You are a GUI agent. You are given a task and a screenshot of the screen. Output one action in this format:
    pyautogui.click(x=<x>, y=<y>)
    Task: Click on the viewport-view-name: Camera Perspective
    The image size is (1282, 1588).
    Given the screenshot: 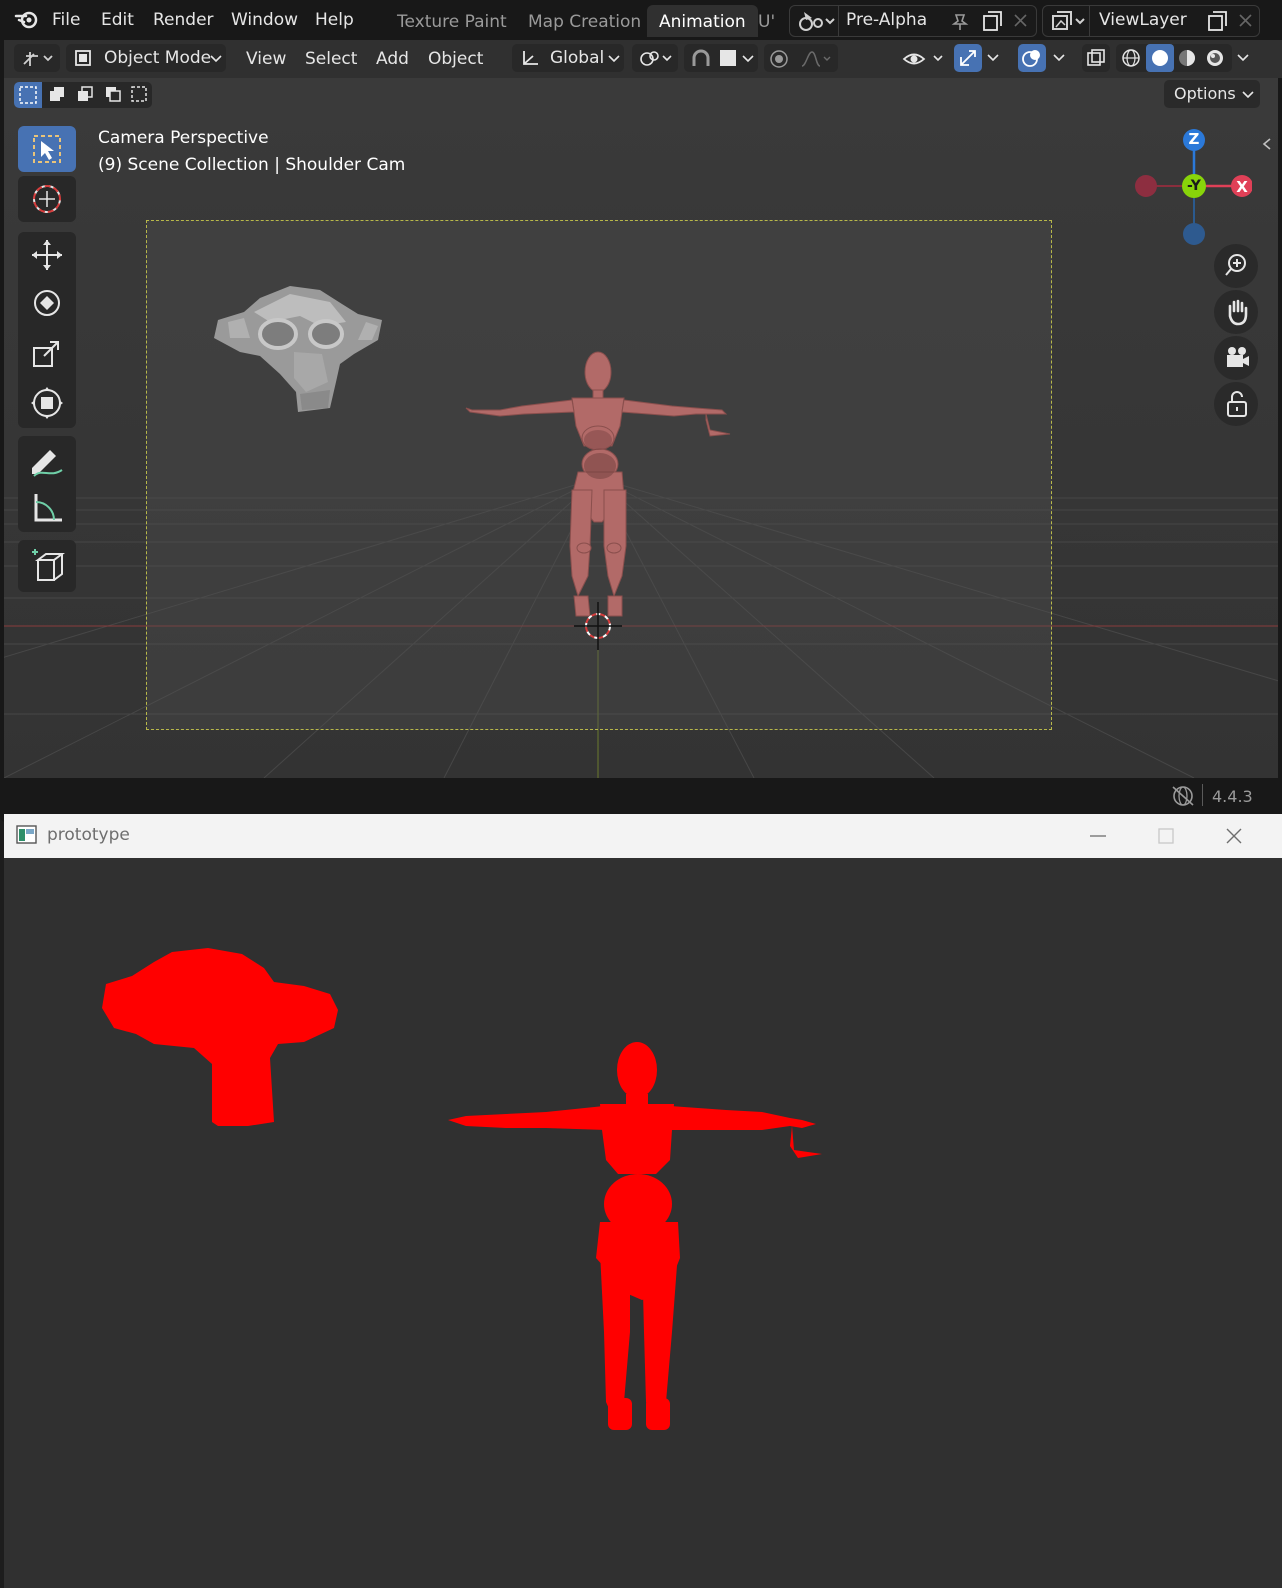 What is the action you would take?
    pyautogui.click(x=183, y=138)
    